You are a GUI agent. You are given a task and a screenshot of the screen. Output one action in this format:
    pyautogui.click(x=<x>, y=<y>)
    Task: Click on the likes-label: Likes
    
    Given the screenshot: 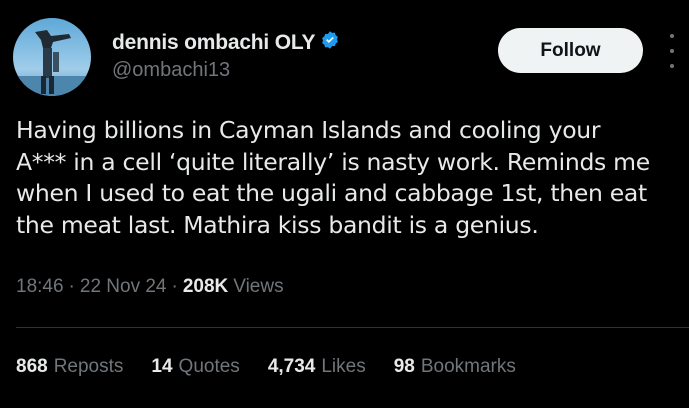 What is the action you would take?
    pyautogui.click(x=343, y=366)
    